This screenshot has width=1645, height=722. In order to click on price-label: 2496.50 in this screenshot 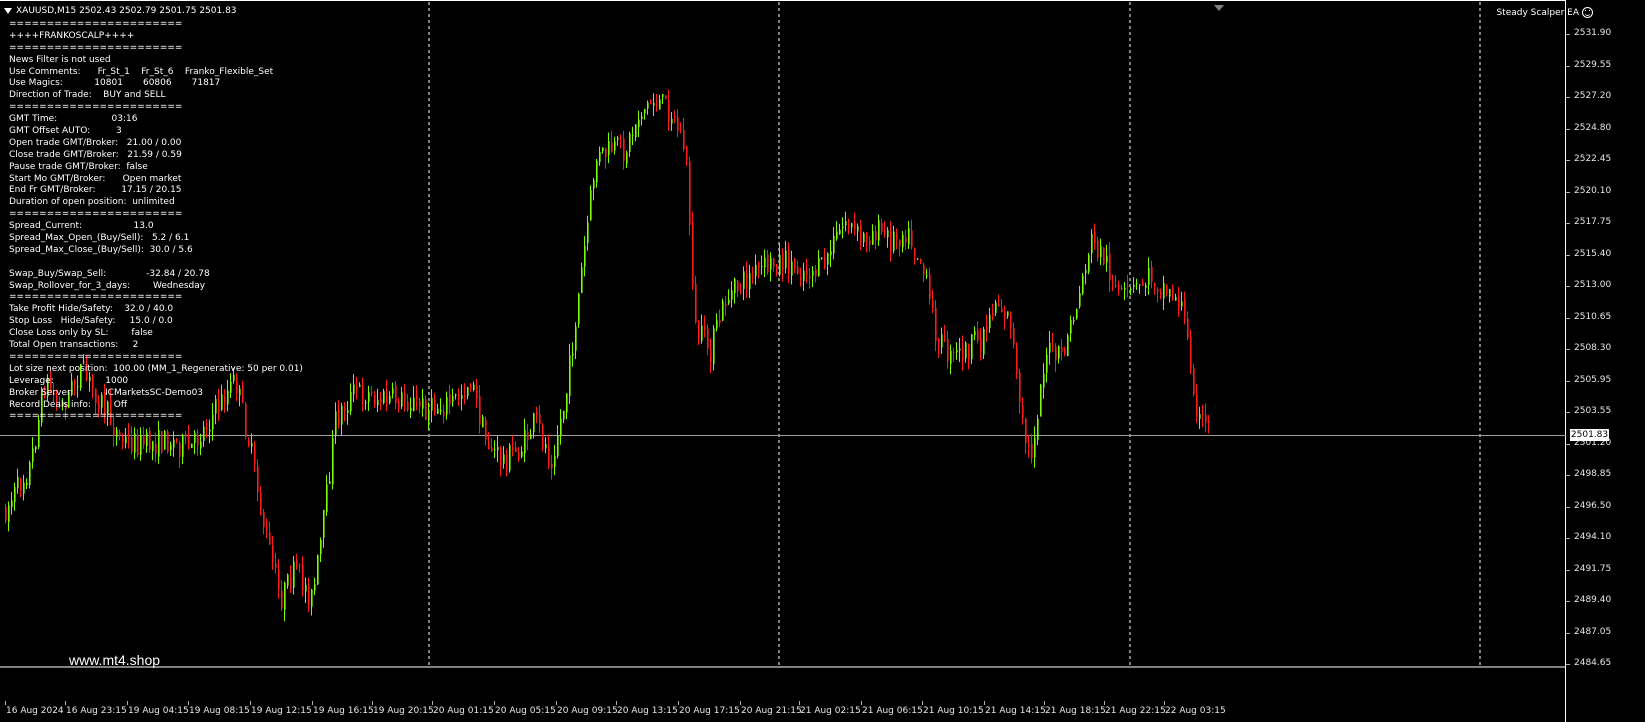, I will do `click(1593, 505)`.